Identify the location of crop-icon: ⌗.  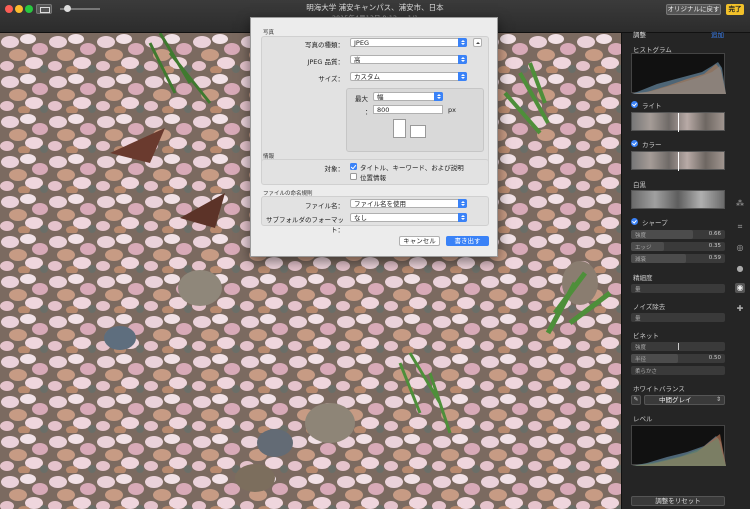
(740, 227).